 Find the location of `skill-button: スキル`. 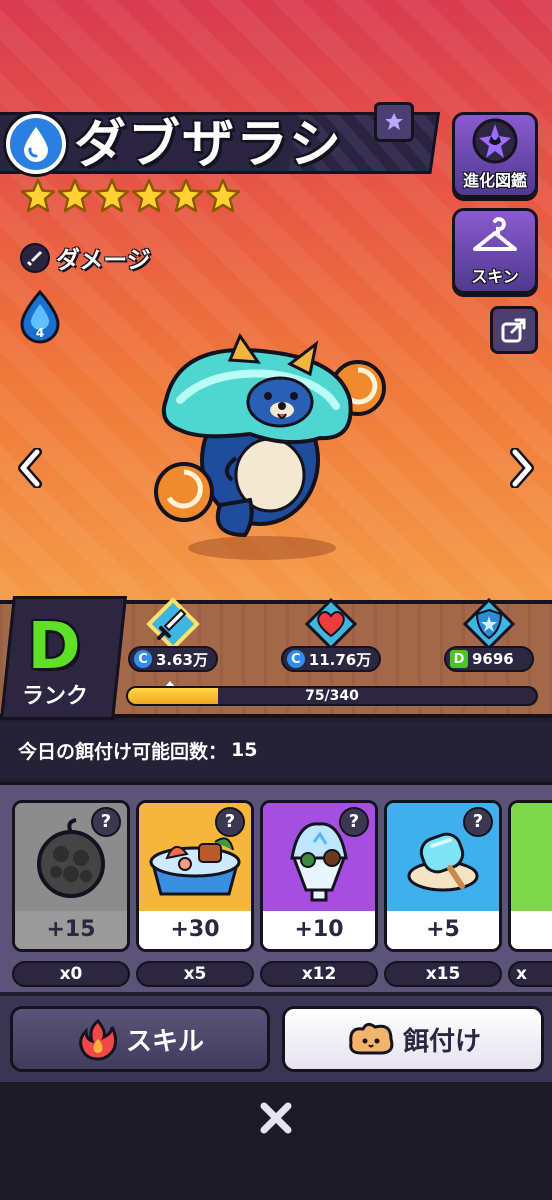

skill-button: スキル is located at coordinates (140, 1039).